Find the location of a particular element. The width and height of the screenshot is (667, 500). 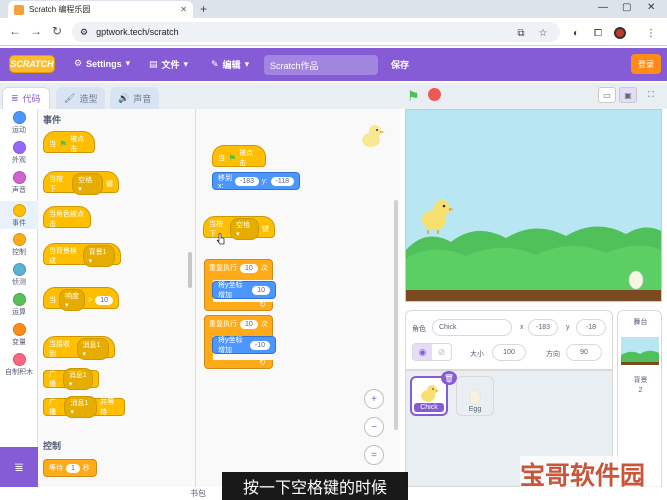

block-broadcast-and-wait: 广播 消息1 ▾ 并等待 is located at coordinates (84, 407).